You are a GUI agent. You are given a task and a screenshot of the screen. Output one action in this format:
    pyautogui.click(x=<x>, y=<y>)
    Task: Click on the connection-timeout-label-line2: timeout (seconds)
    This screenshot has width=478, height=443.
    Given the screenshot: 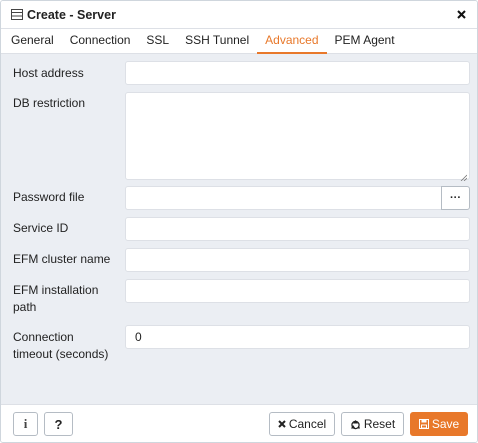 What is the action you would take?
    pyautogui.click(x=61, y=354)
    